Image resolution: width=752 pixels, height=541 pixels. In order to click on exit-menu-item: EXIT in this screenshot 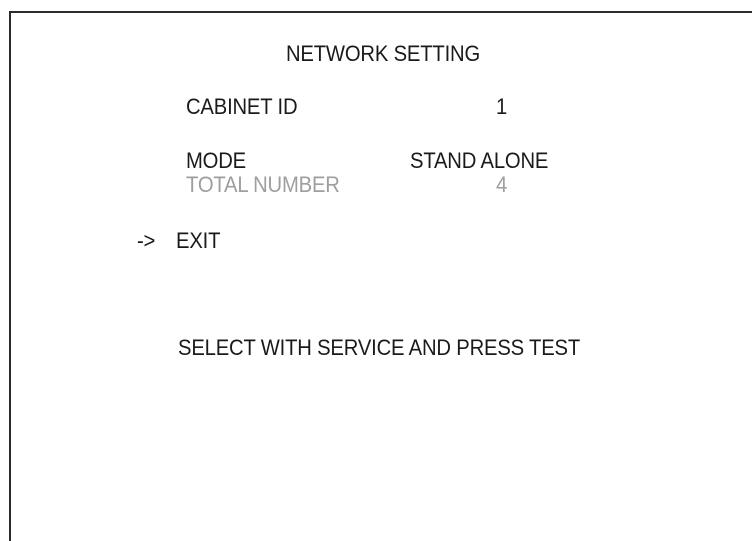, I will do `click(198, 241)`.